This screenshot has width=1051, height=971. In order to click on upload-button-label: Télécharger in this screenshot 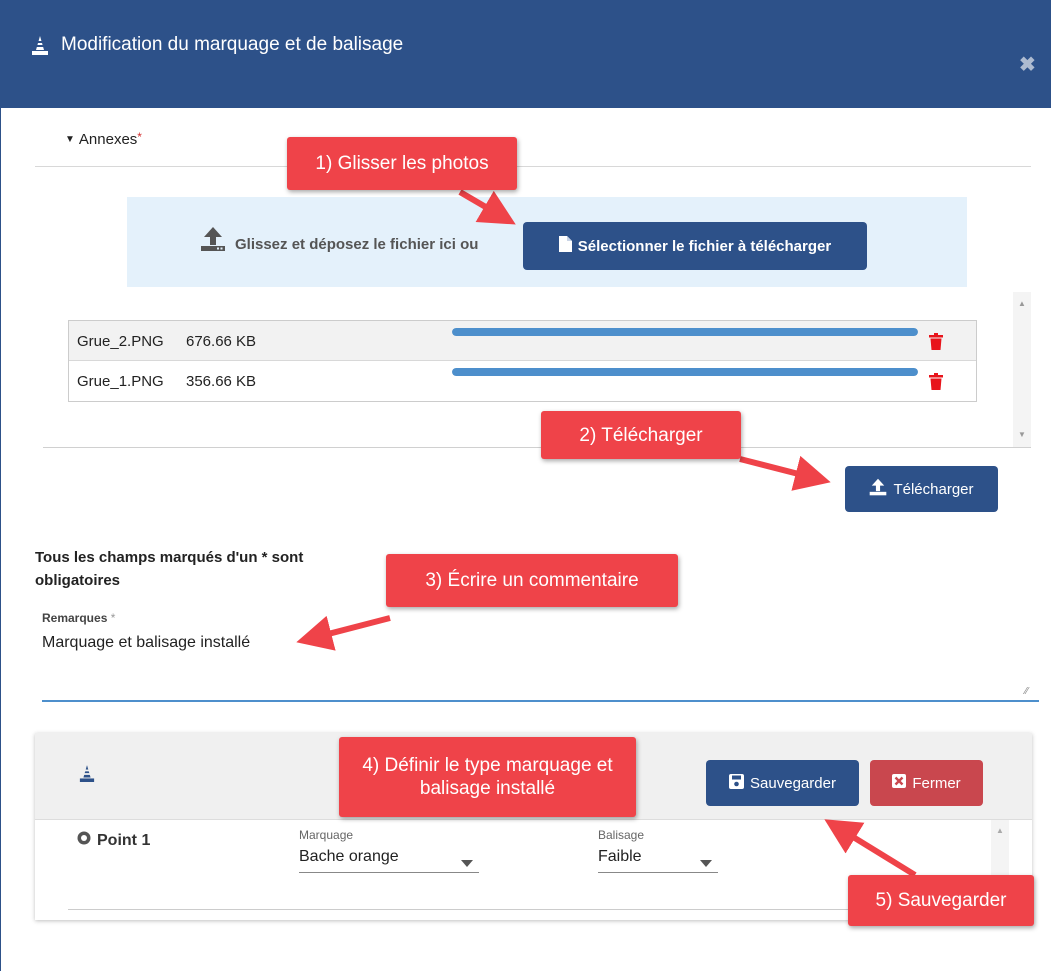, I will do `click(933, 489)`.